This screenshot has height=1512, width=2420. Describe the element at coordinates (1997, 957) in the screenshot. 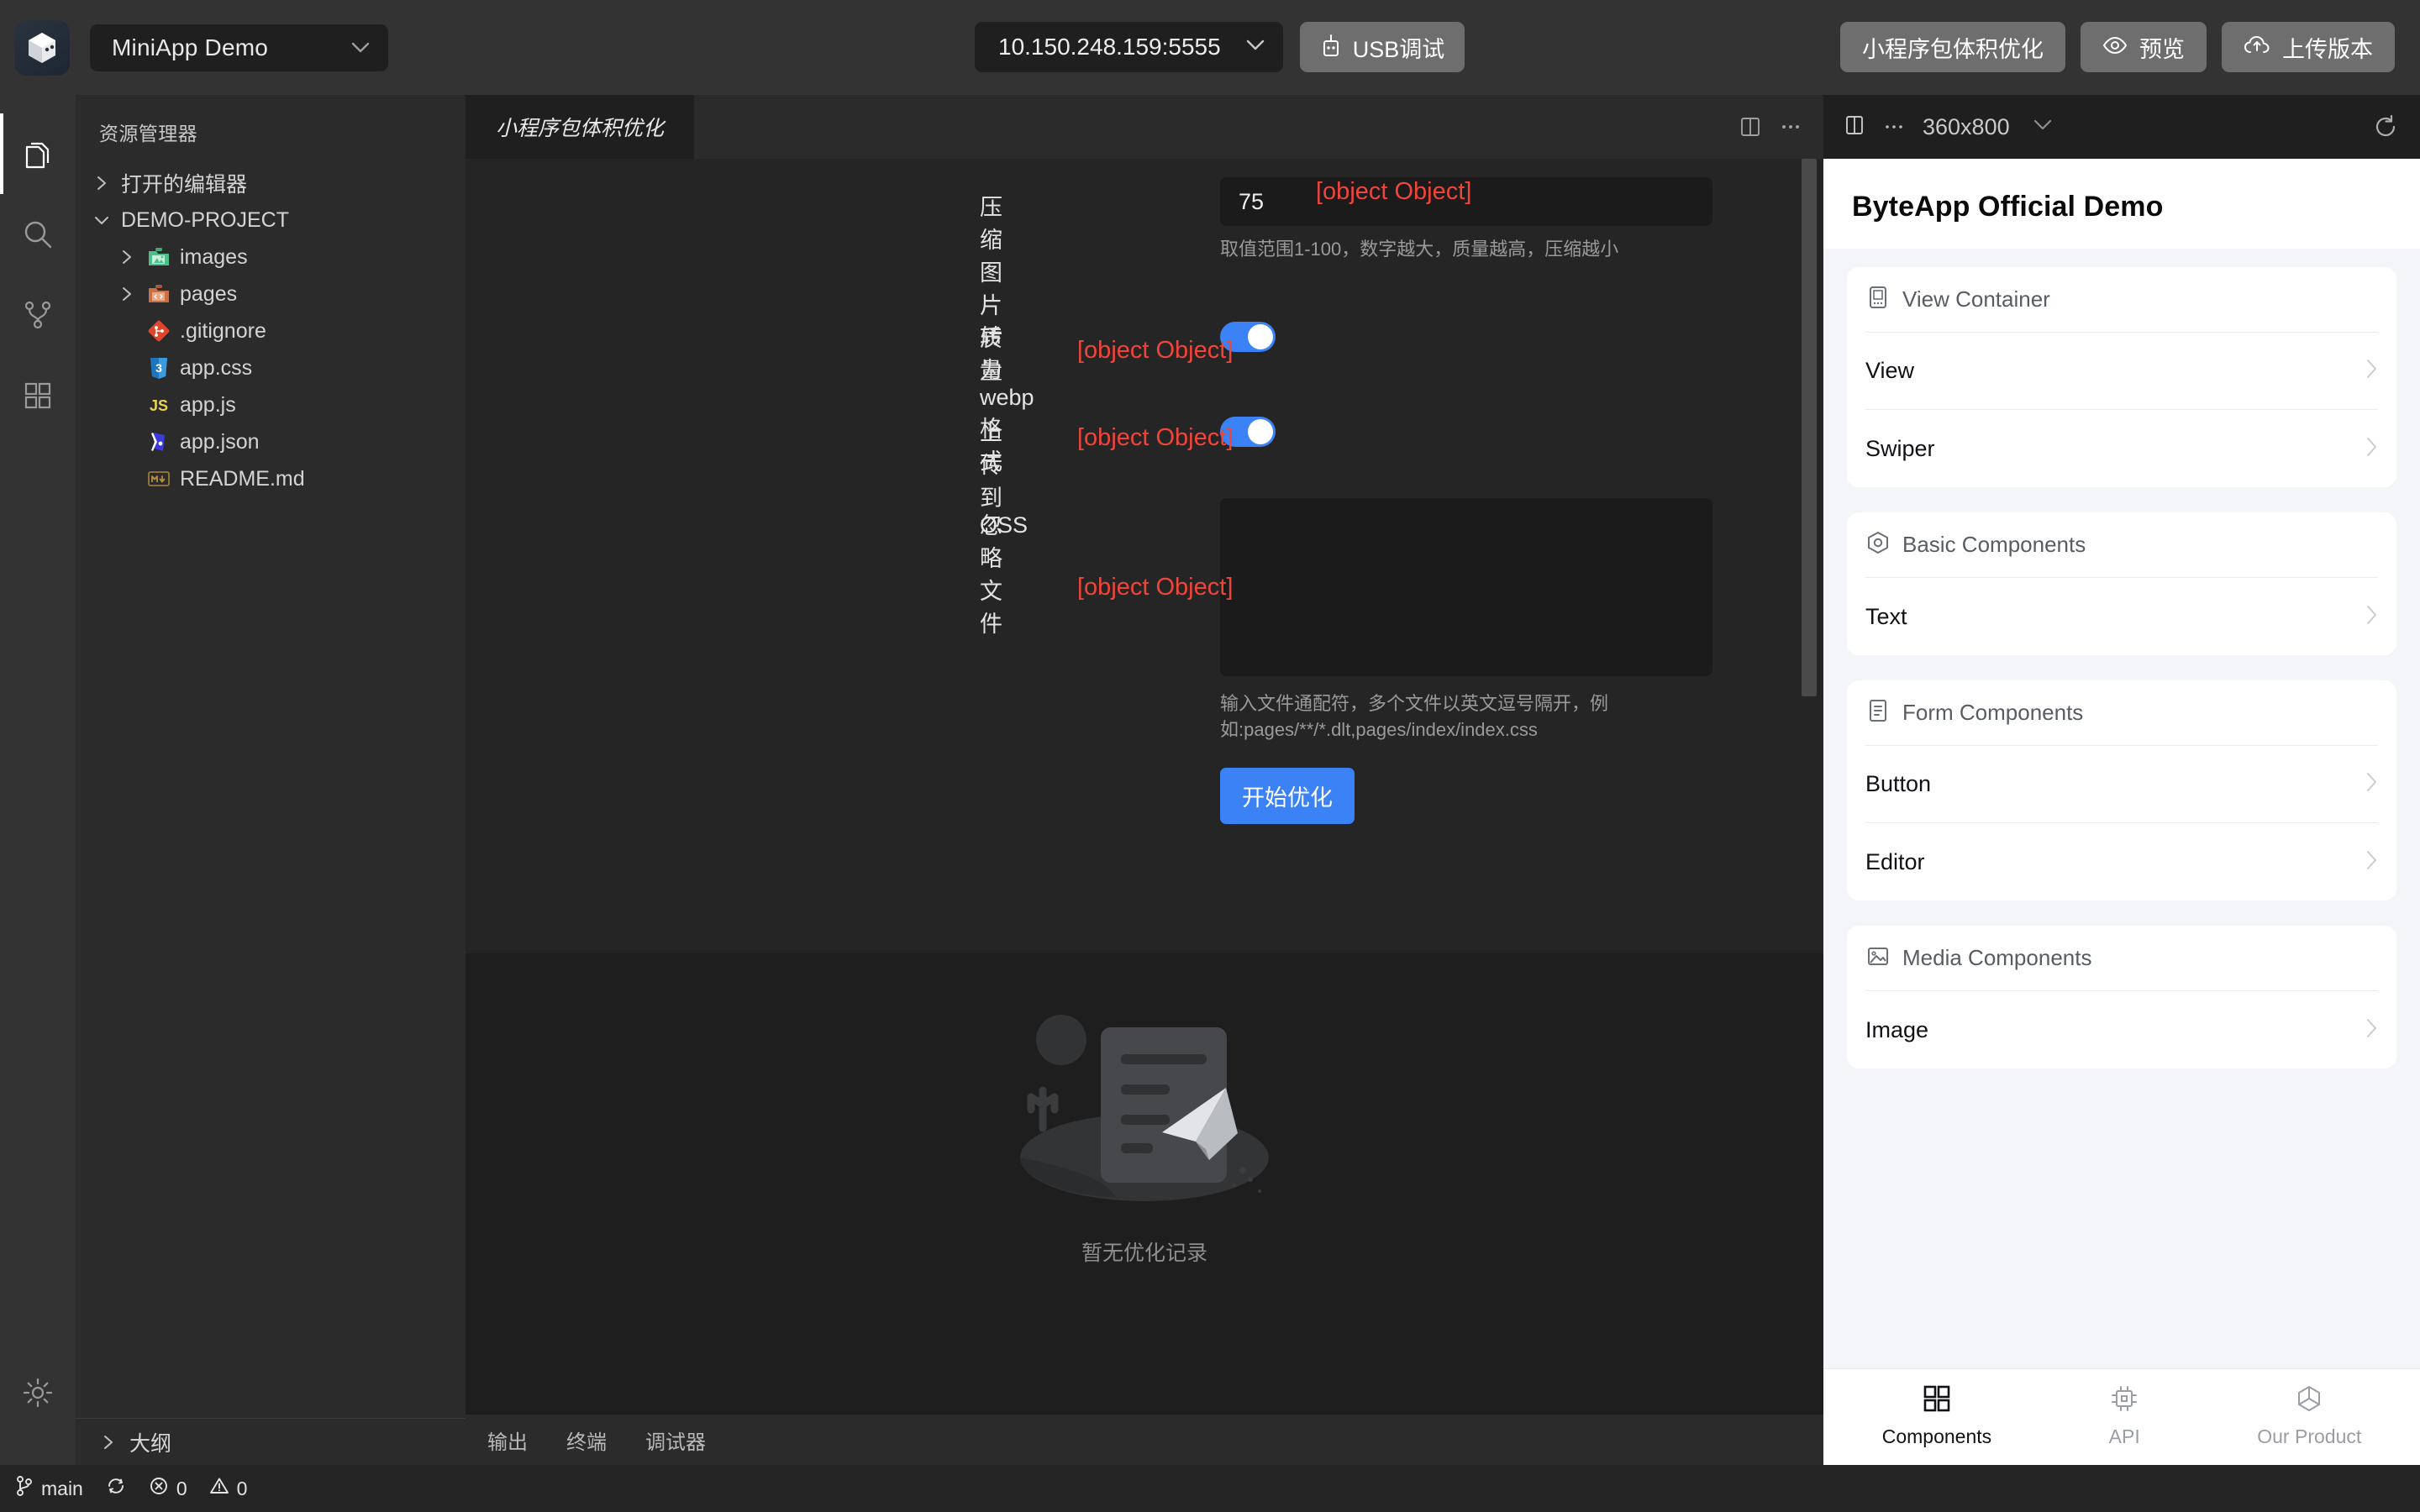

I see `card-title: Media Components` at that location.